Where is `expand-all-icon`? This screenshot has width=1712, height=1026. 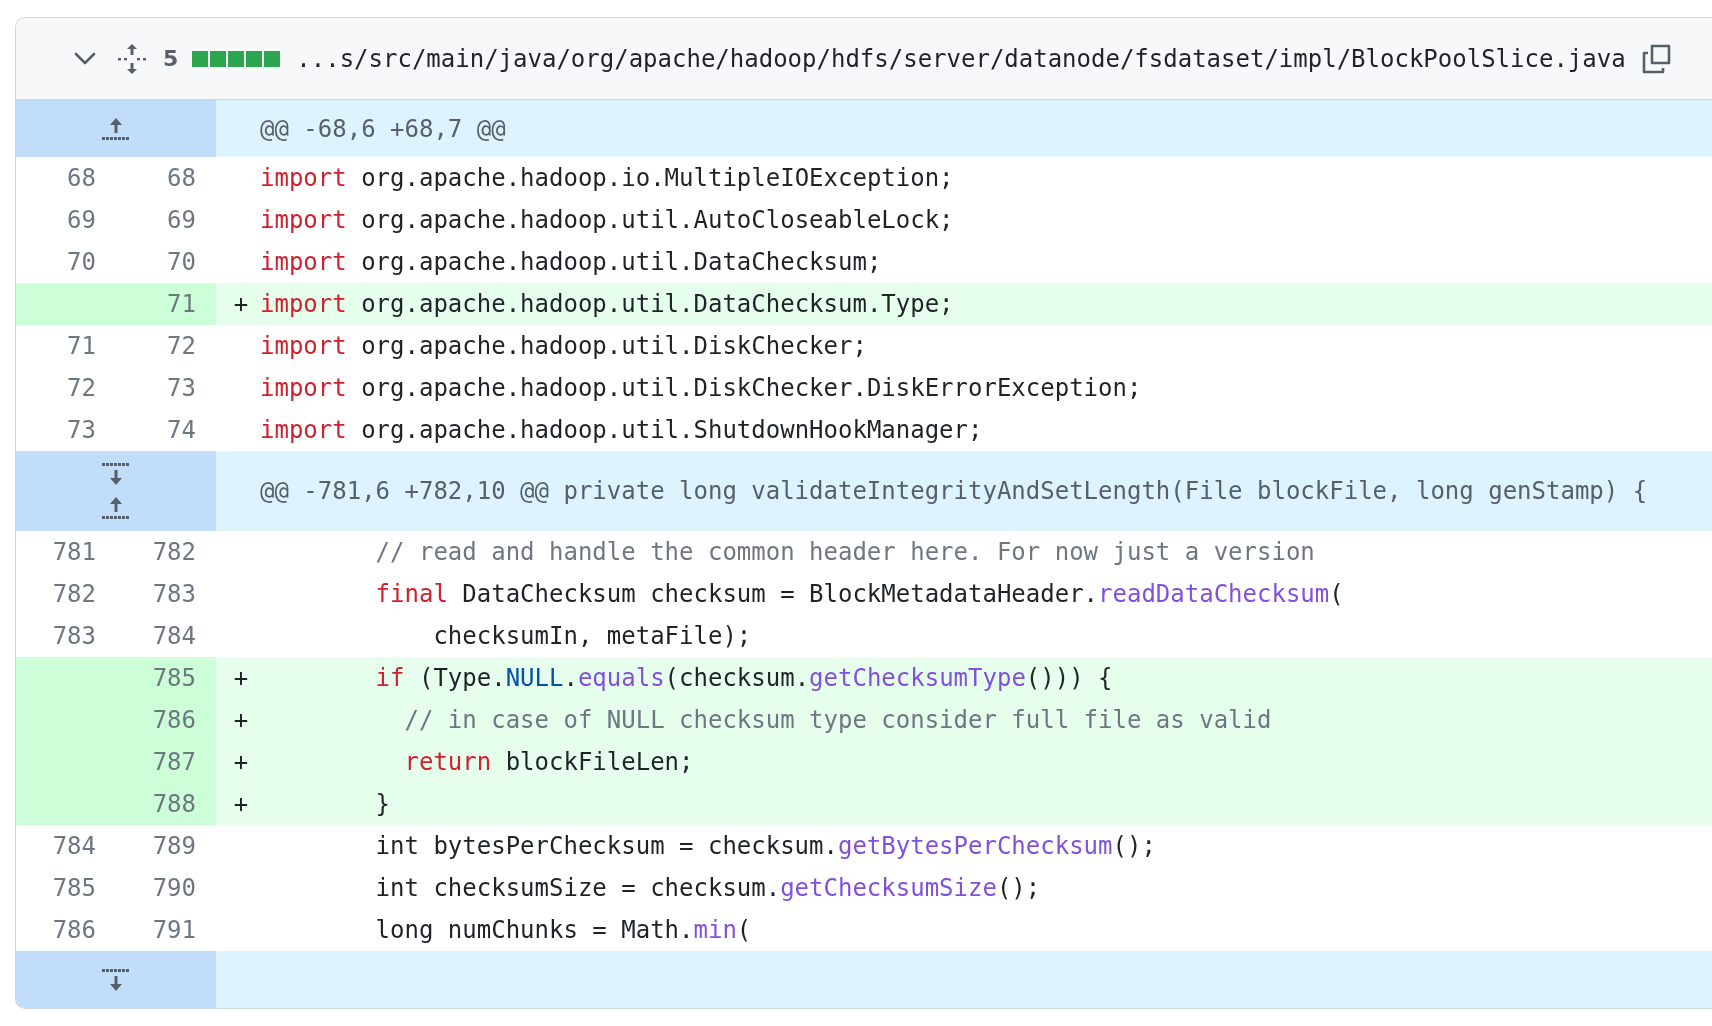 expand-all-icon is located at coordinates (132, 58).